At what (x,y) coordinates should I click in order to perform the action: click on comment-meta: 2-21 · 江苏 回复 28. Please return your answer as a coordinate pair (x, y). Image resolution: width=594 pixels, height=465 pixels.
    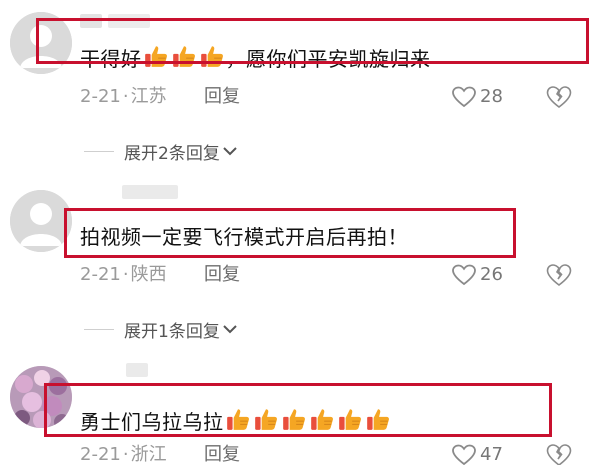
    Looking at the image, I should click on (337, 97).